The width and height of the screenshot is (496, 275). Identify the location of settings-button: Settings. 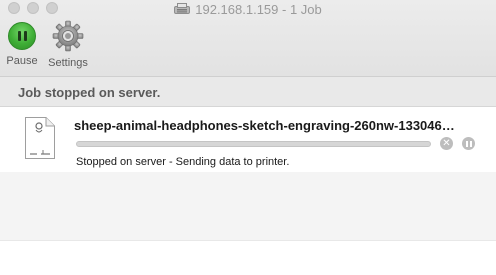
(68, 44).